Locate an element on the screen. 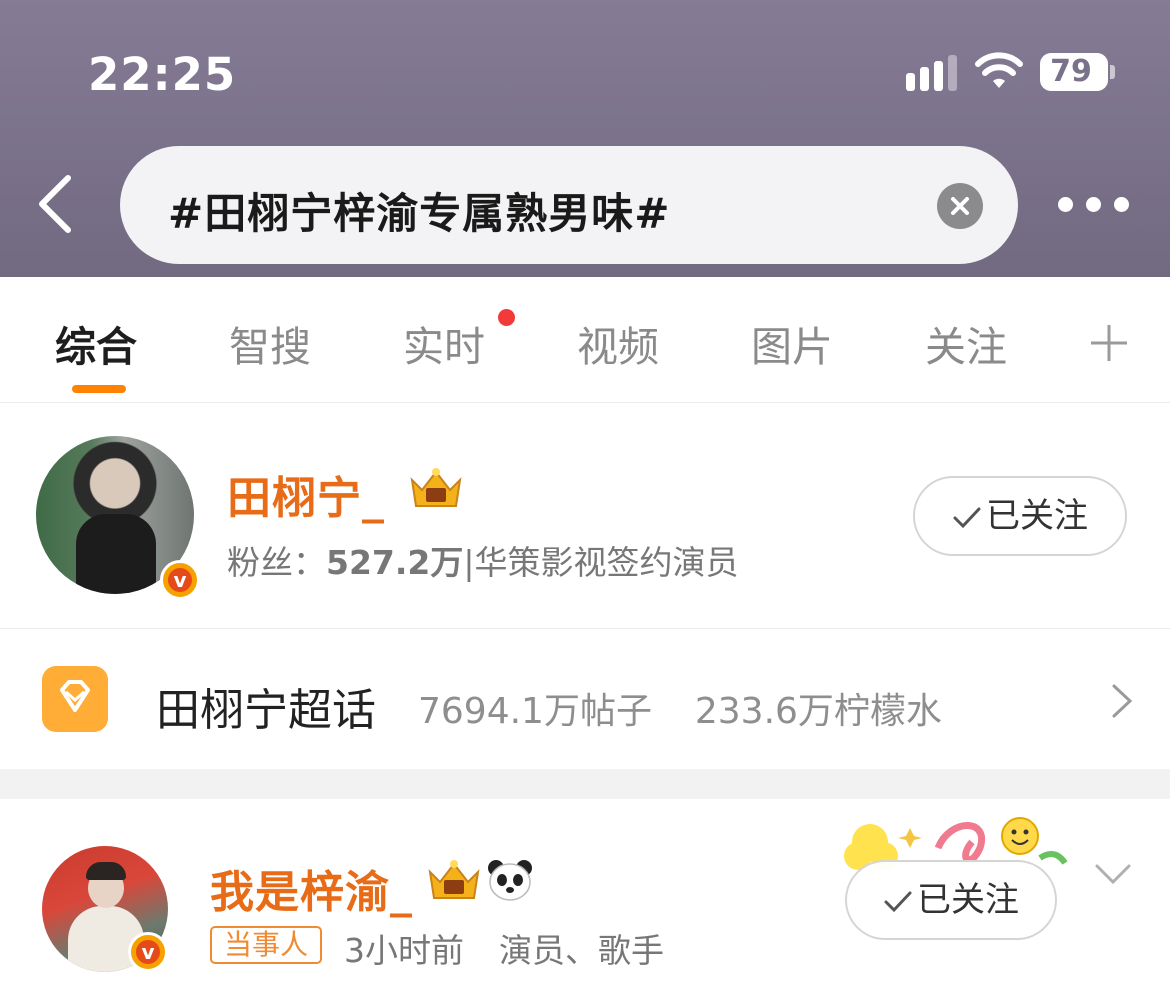 The image size is (1170, 988). post-follow-button: 已关注 is located at coordinates (951, 900).